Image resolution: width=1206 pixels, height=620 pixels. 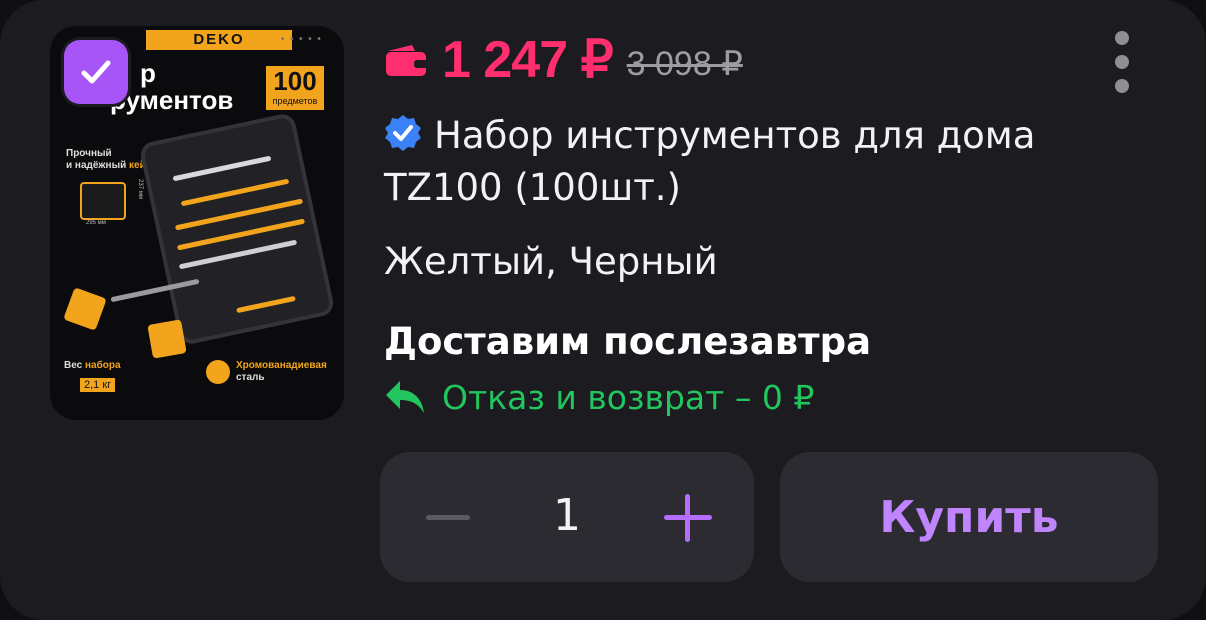 I want to click on delivery-info: Доставим послезавтра, so click(x=628, y=341).